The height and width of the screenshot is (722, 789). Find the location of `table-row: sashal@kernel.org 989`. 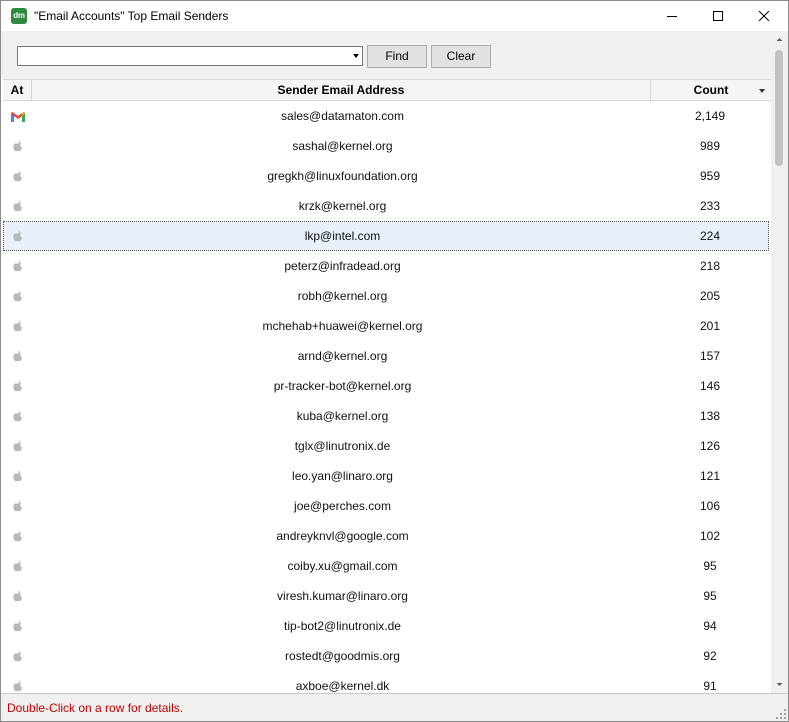

table-row: sashal@kernel.org 989 is located at coordinates (386, 146).